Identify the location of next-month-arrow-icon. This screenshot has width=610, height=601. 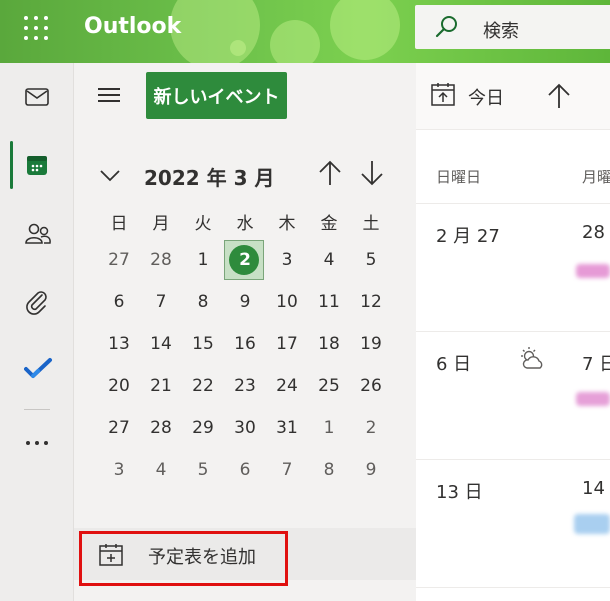
(372, 173).